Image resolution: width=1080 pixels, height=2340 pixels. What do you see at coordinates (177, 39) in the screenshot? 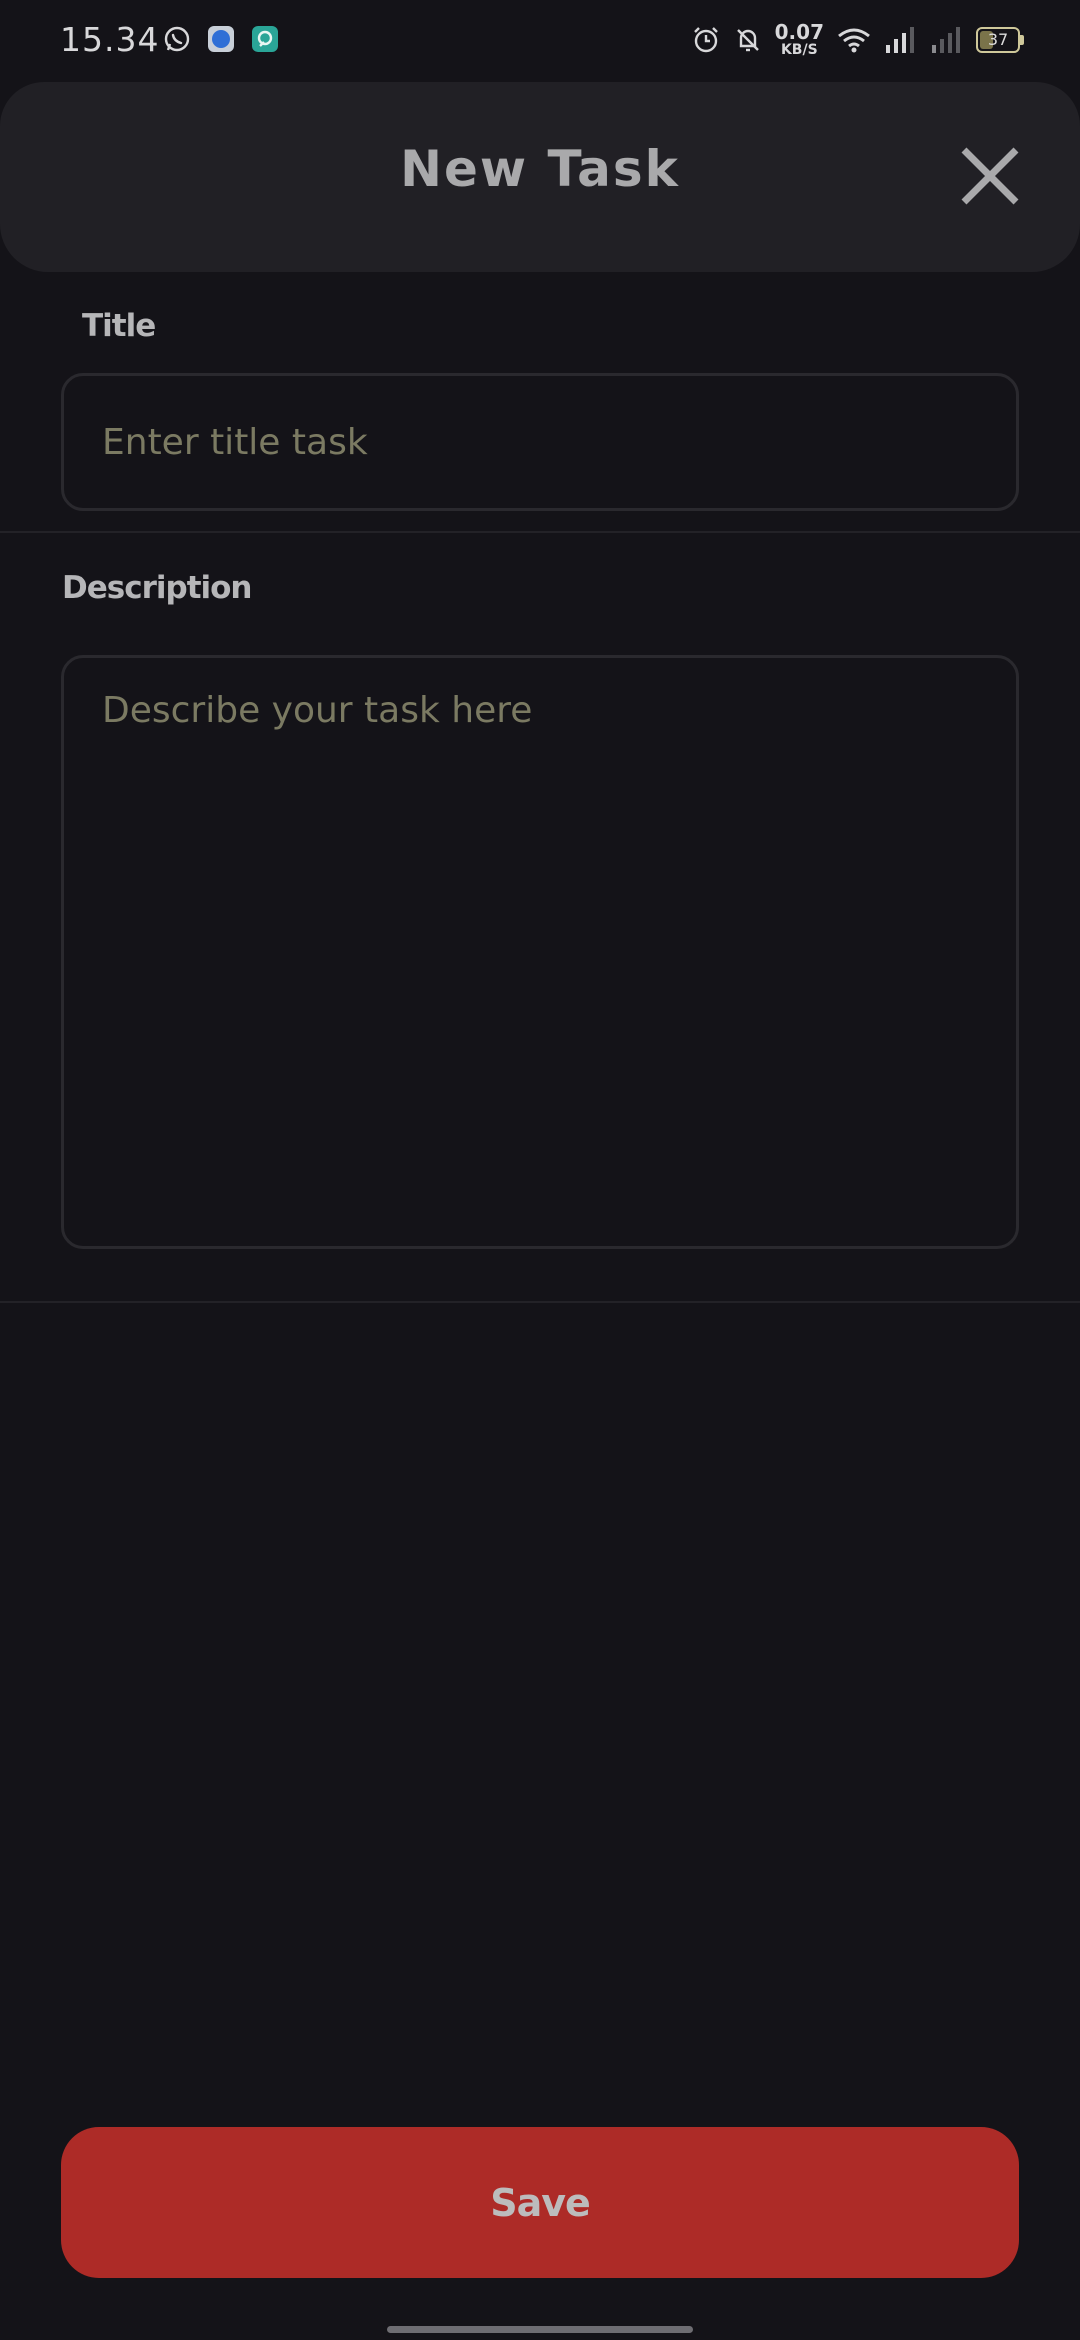
I see `whatsapp-icon` at bounding box center [177, 39].